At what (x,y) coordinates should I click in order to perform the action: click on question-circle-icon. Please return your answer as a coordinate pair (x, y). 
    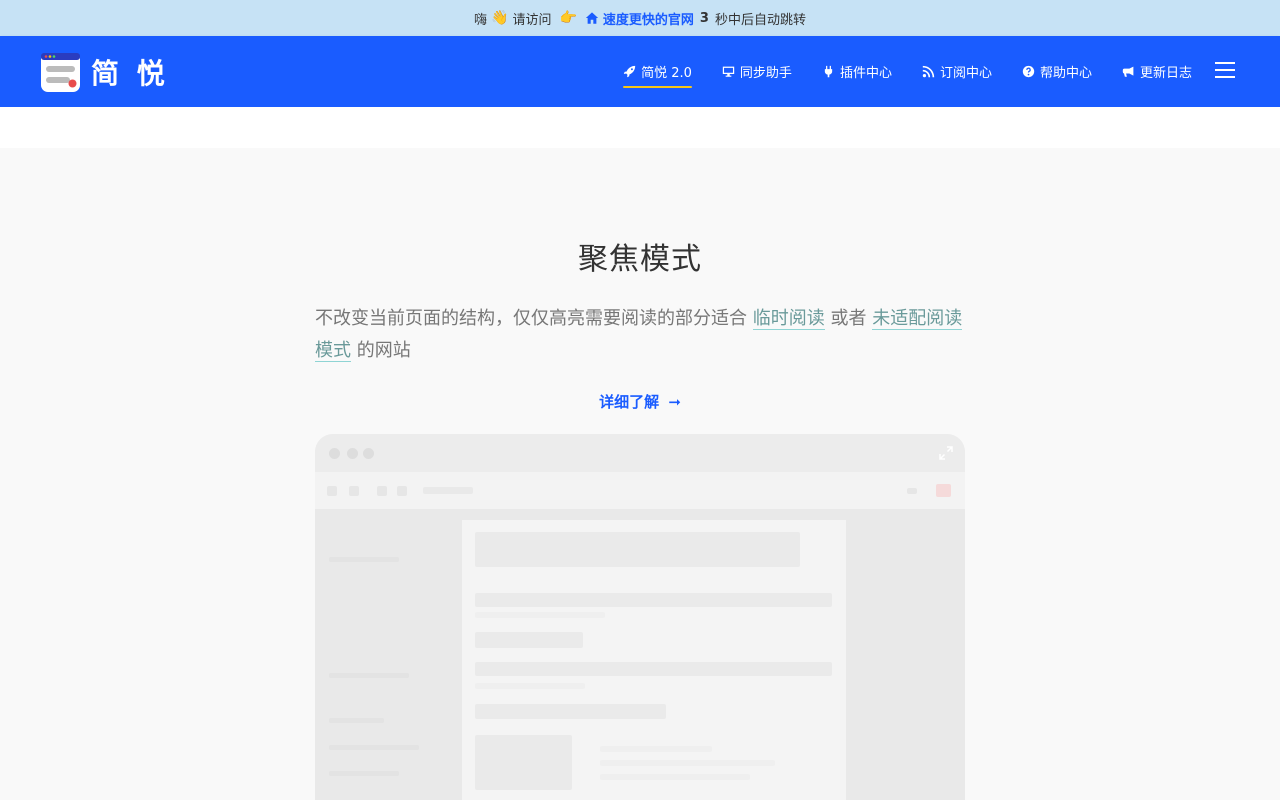
    Looking at the image, I should click on (1028, 71).